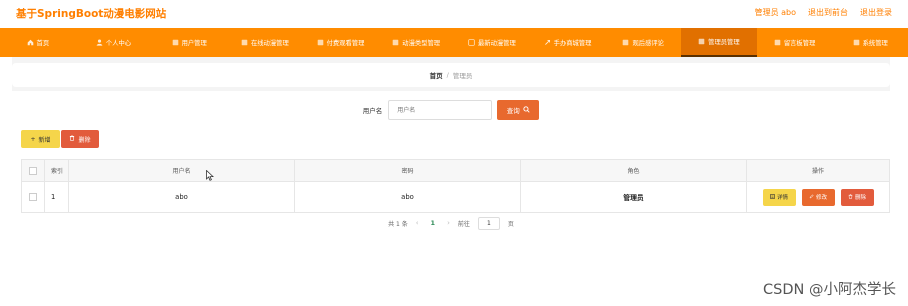 The width and height of the screenshot is (908, 306). Describe the element at coordinates (417, 223) in the screenshot. I see `prev-page-button: ‹` at that location.